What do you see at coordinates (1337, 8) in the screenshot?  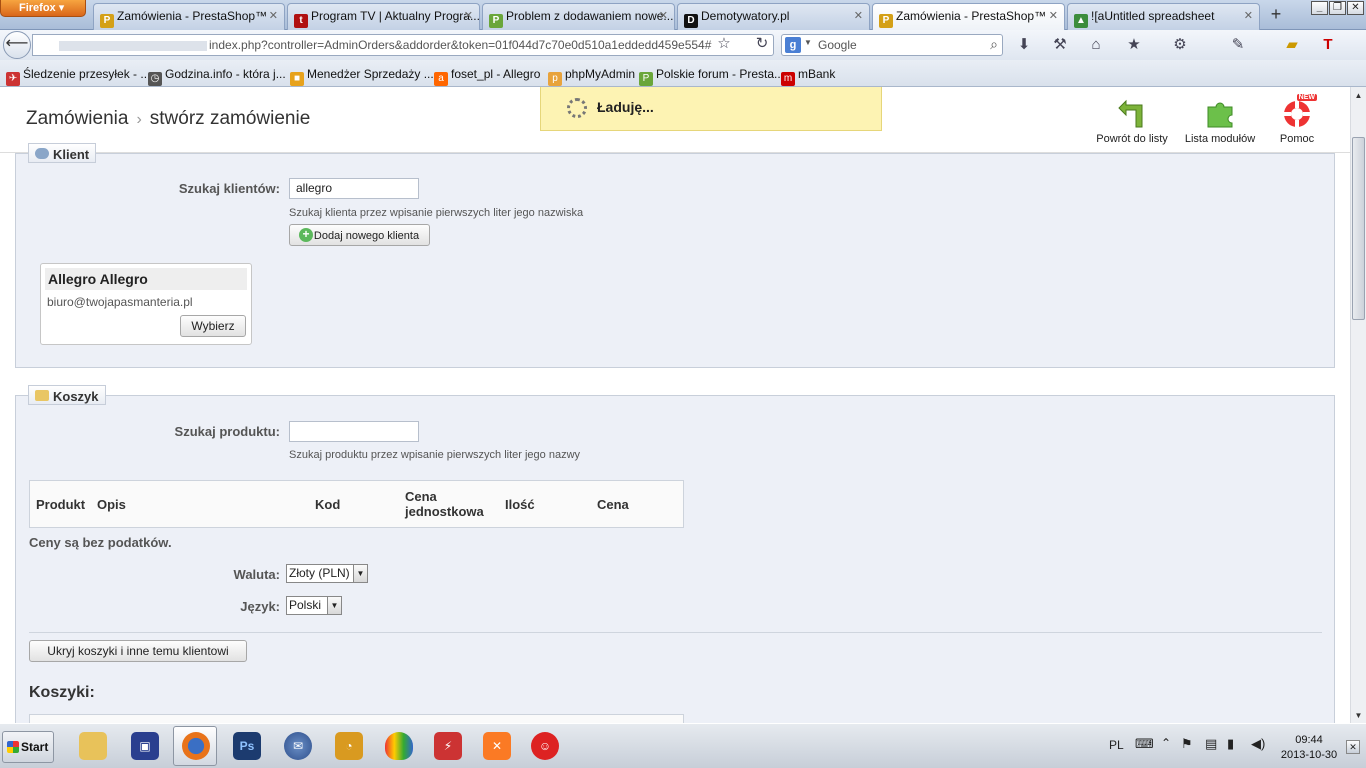 I see `maximize-button: ❐` at bounding box center [1337, 8].